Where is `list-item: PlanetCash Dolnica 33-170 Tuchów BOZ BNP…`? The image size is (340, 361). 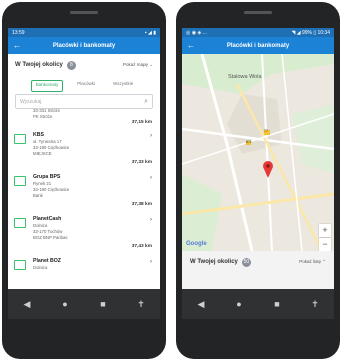
list-item: PlanetCash Dolnica 33-170 Tuchów BOZ BNP… is located at coordinates (84, 233).